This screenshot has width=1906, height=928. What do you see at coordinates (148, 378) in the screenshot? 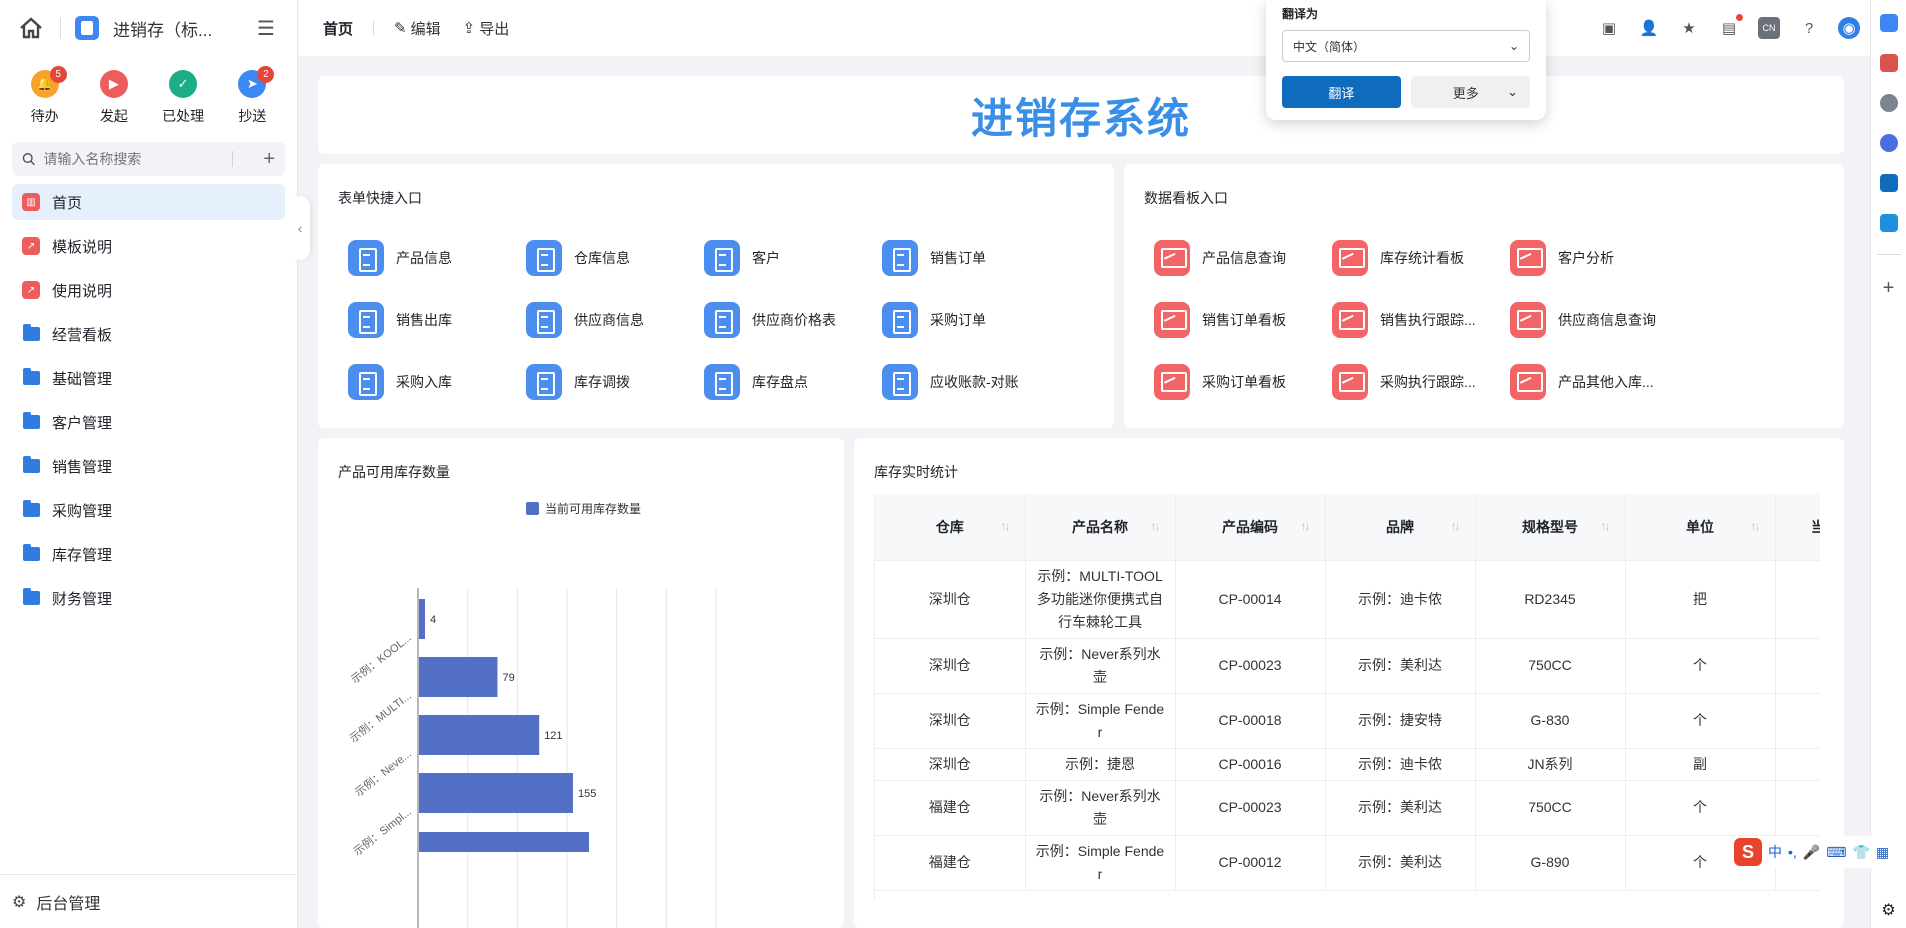
I see `sidebar-item-4: 基础管理` at bounding box center [148, 378].